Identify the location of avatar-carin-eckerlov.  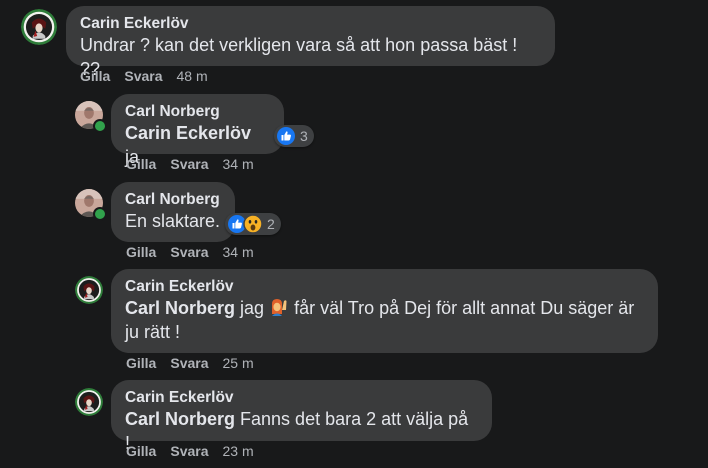
(89, 402).